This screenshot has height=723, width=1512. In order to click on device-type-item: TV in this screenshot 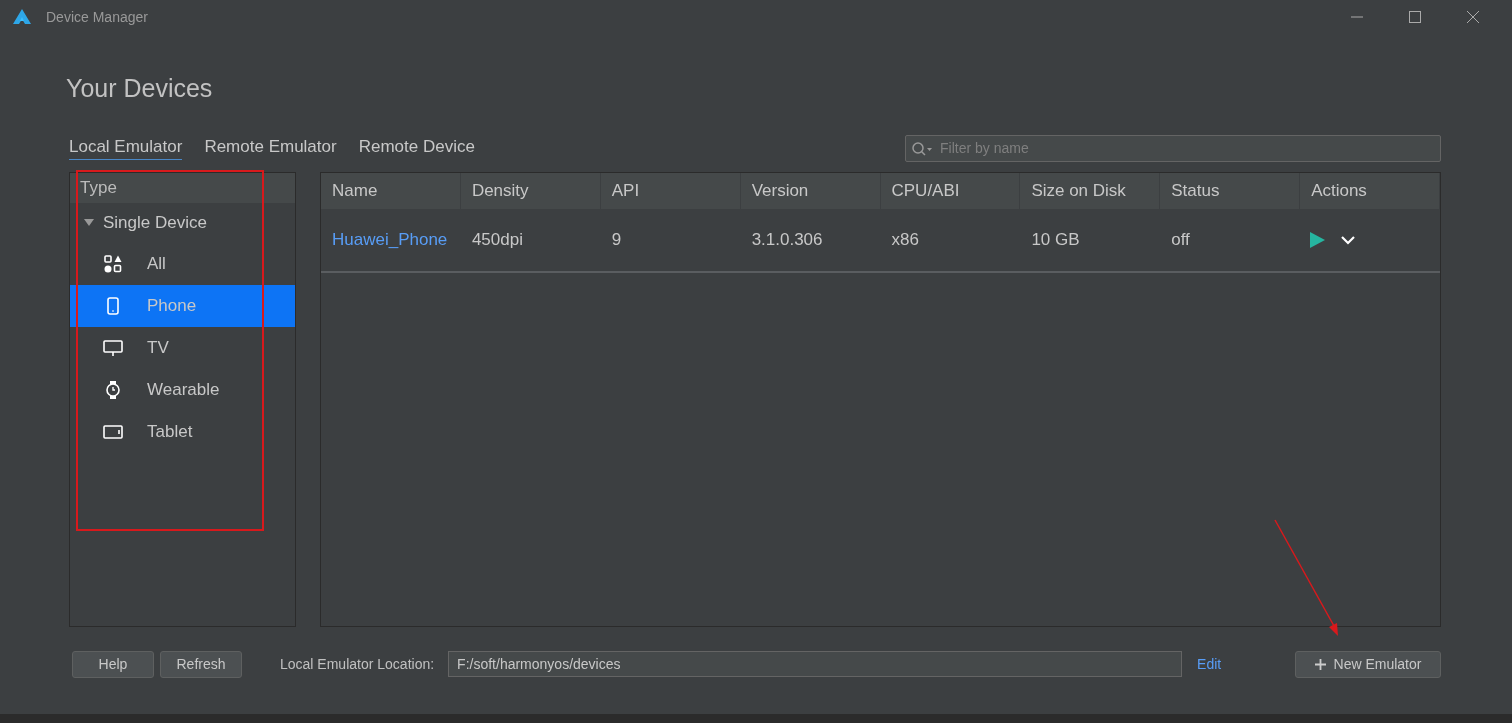, I will do `click(182, 348)`.